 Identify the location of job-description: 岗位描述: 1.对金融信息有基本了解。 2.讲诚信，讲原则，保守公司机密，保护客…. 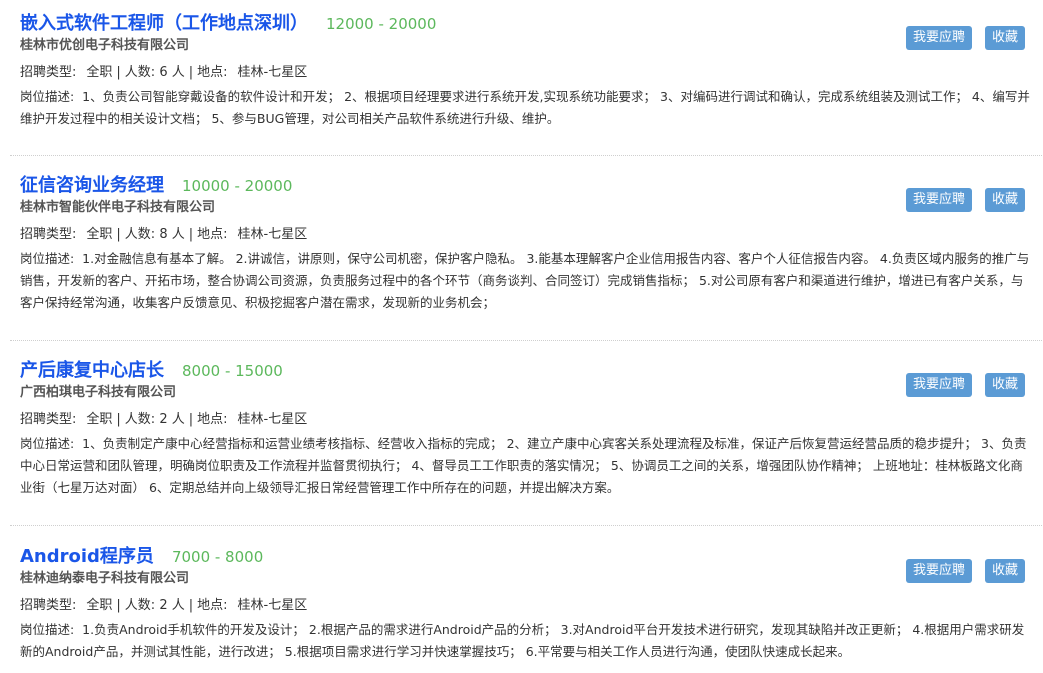
(526, 281).